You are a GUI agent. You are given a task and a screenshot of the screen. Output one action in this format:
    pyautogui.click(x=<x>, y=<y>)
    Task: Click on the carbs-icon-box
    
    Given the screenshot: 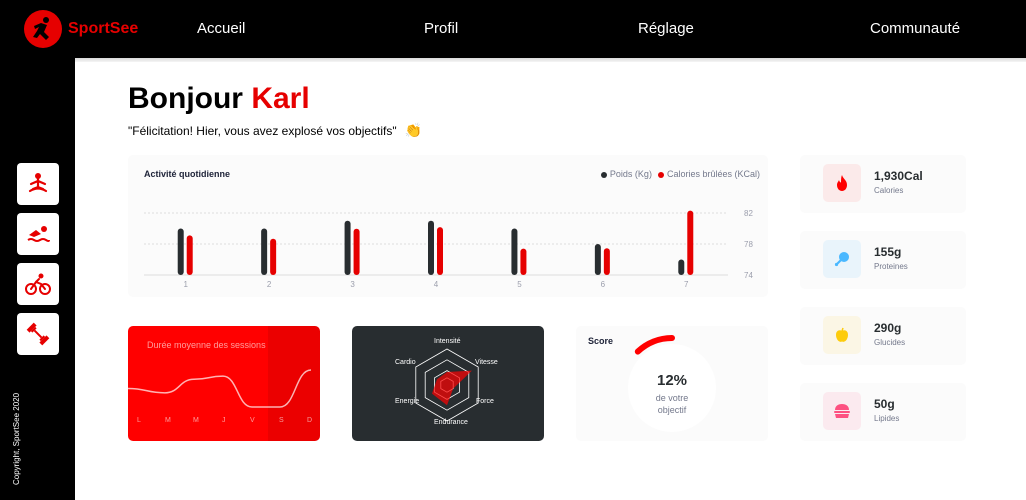 What is the action you would take?
    pyautogui.click(x=842, y=335)
    